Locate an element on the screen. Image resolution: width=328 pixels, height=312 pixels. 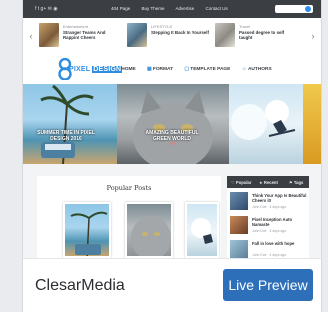
nav-format: ▦ FORMAT is located at coordinates (160, 69).